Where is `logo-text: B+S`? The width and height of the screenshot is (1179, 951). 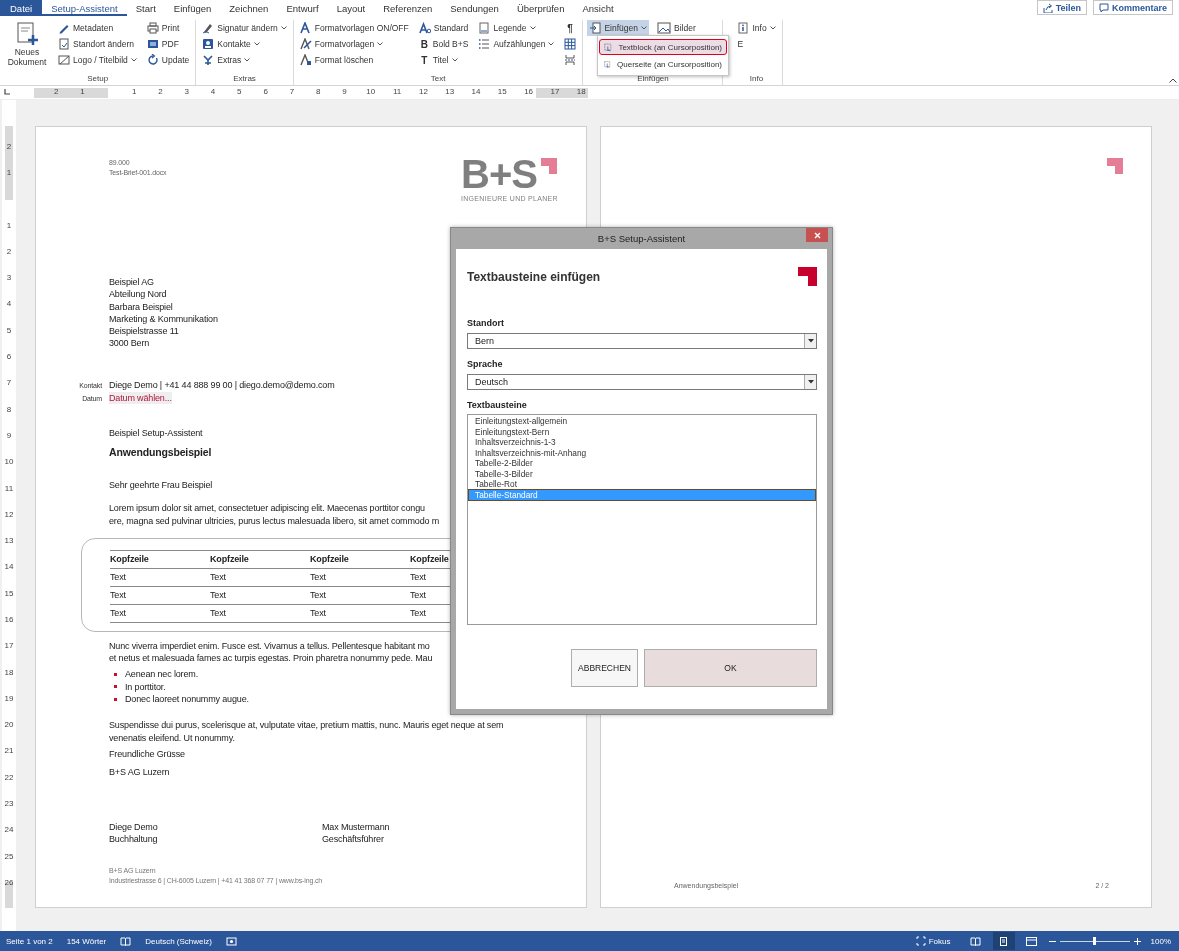
logo-text: B+S is located at coordinates (499, 174).